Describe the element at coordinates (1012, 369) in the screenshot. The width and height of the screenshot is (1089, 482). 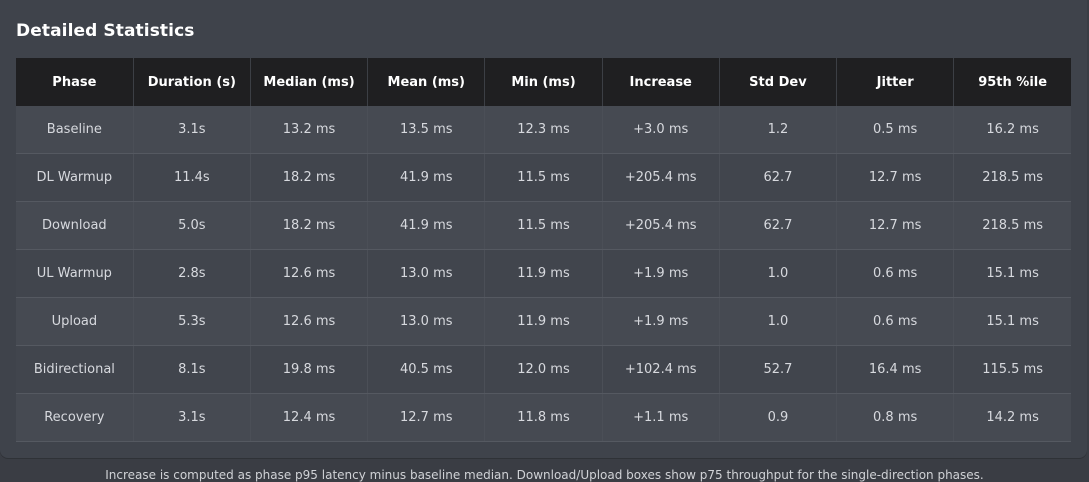
I see `cell-p95: 115.5 ms` at that location.